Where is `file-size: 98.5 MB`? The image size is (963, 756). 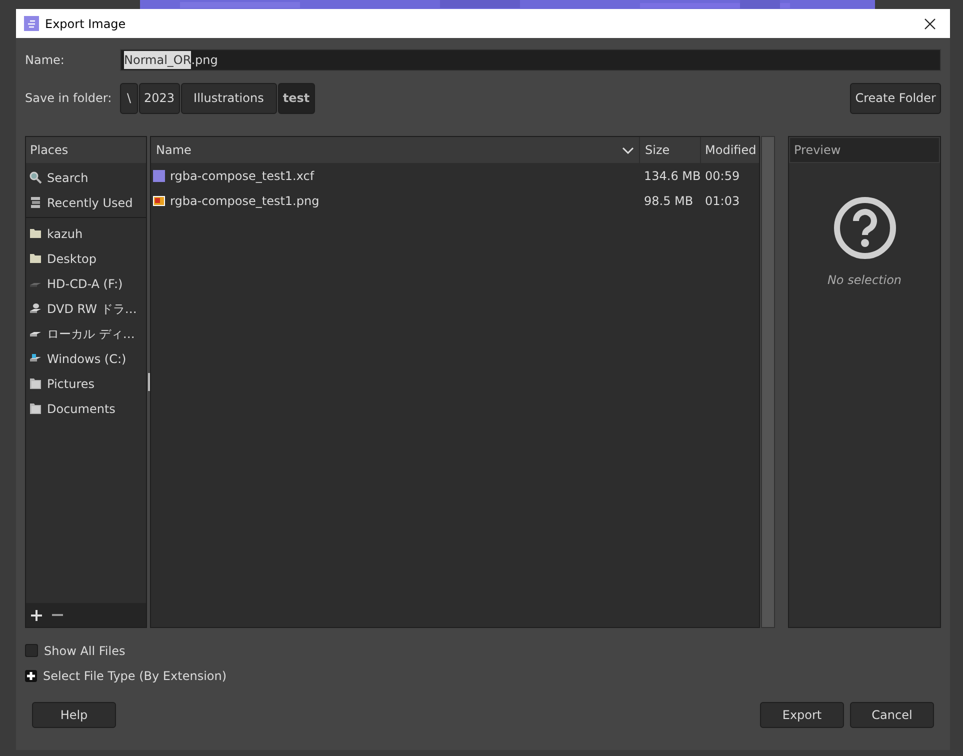 file-size: 98.5 MB is located at coordinates (668, 201).